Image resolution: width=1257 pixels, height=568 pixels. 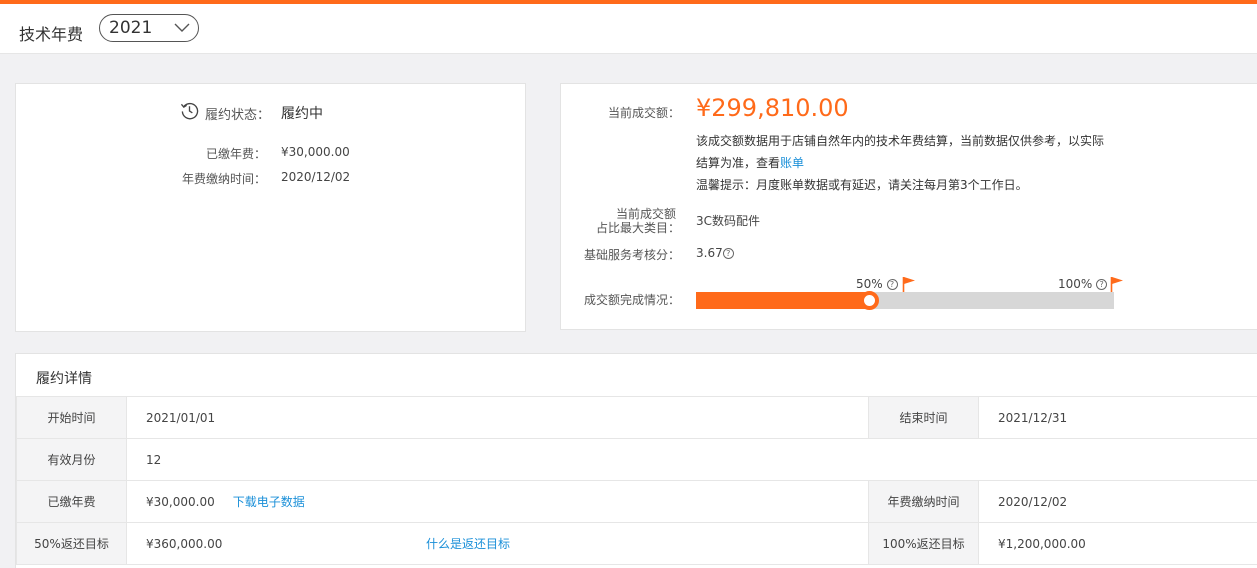 I want to click on target-100-label: 100%返还目标, so click(x=923, y=543).